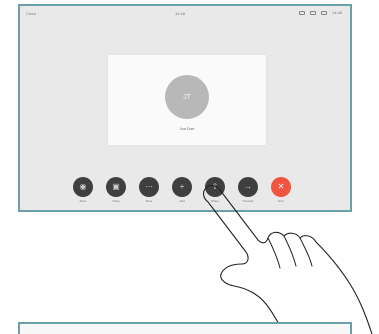 This screenshot has height=334, width=379. I want to click on status-center-text: 14:48, so click(180, 13).